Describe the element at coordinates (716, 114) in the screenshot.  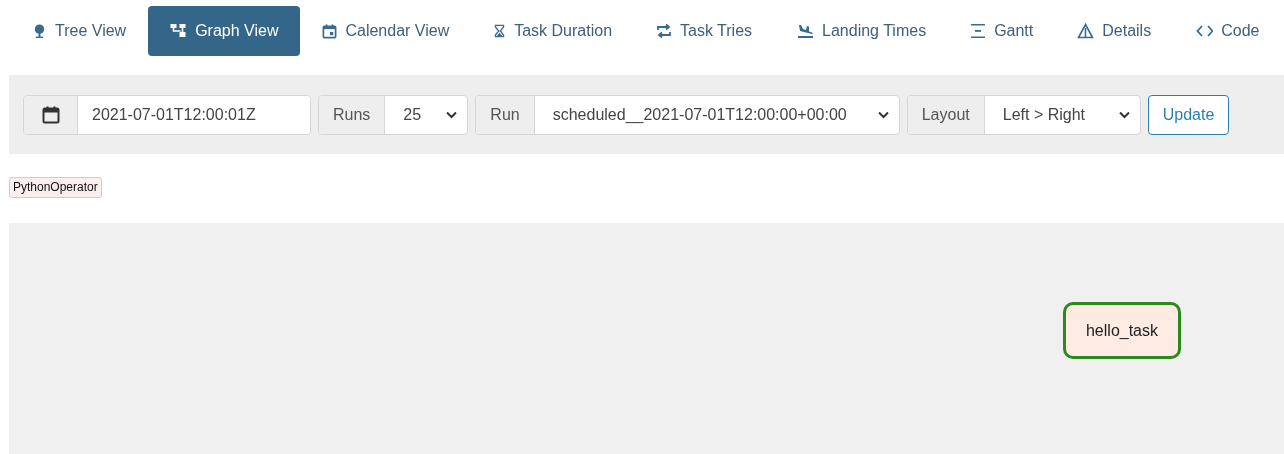
I see `dropdown: scheduled__2021-07-01T12:00:00+00:00` at that location.